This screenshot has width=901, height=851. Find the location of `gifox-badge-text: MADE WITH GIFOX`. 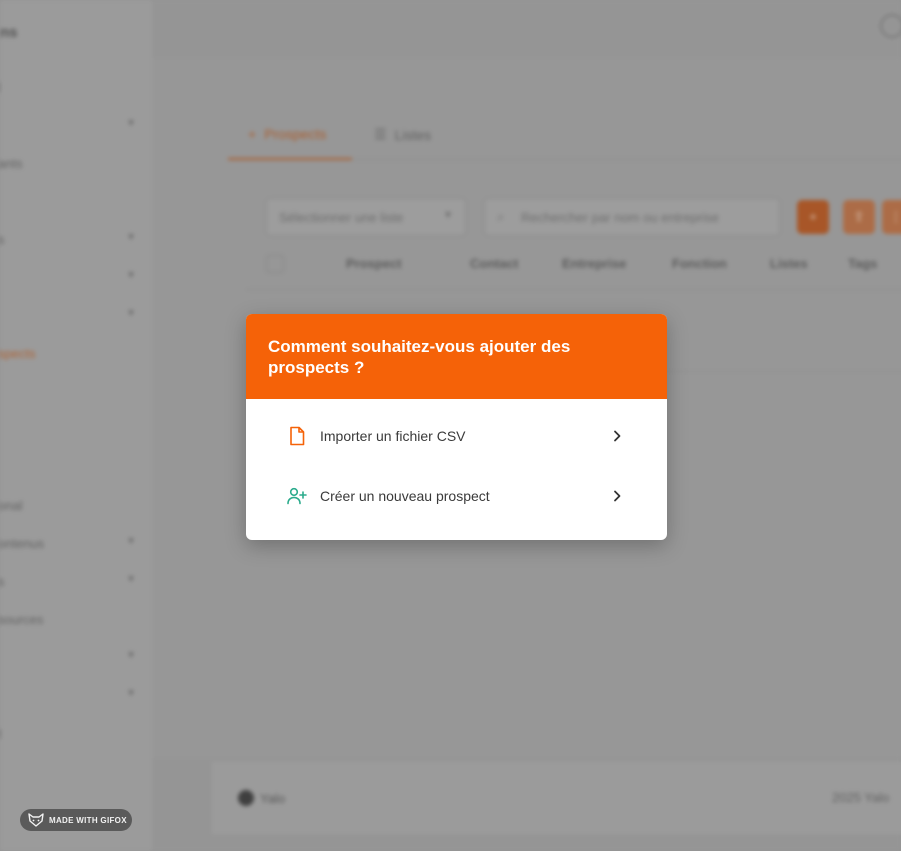

gifox-badge-text: MADE WITH GIFOX is located at coordinates (88, 820).